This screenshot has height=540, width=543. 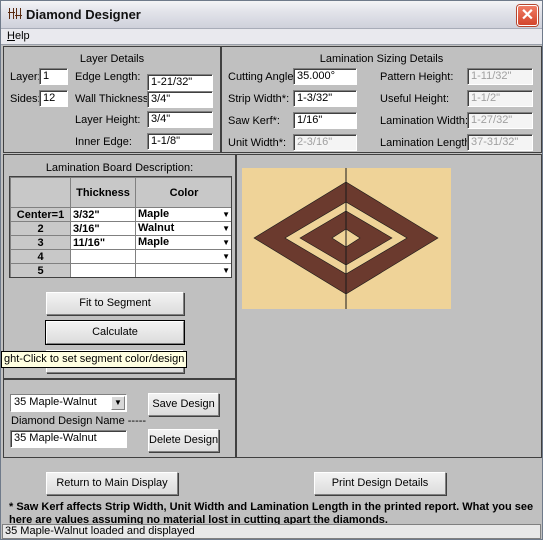 I want to click on inner-edge-label: Inner Edge:, so click(x=103, y=142).